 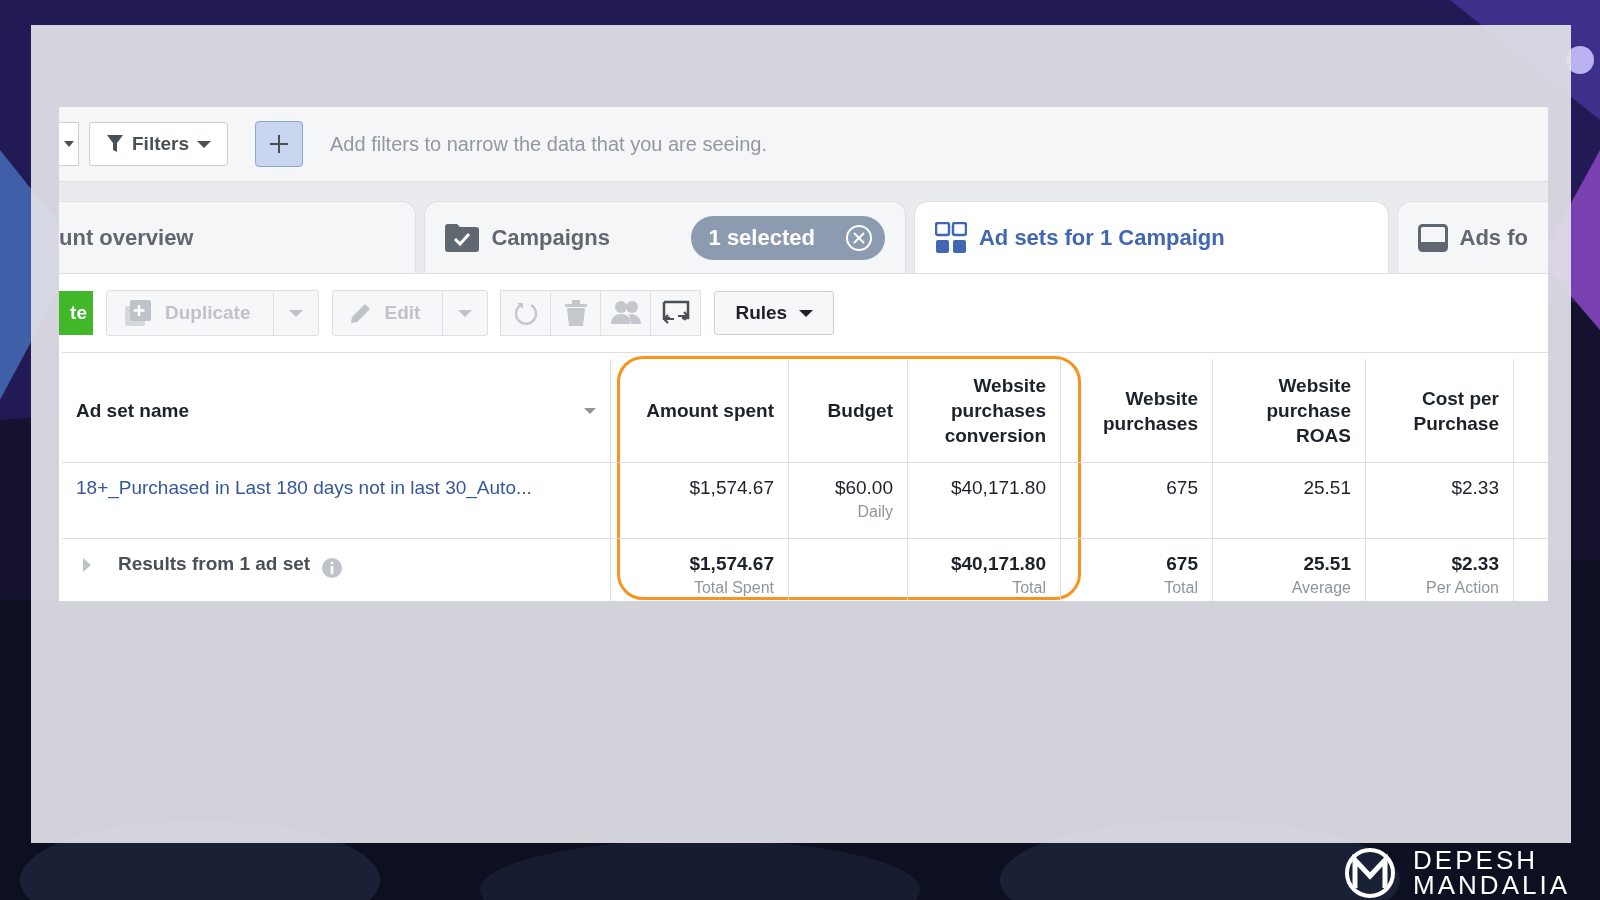 I want to click on tab: Ads fo, so click(x=1472, y=237).